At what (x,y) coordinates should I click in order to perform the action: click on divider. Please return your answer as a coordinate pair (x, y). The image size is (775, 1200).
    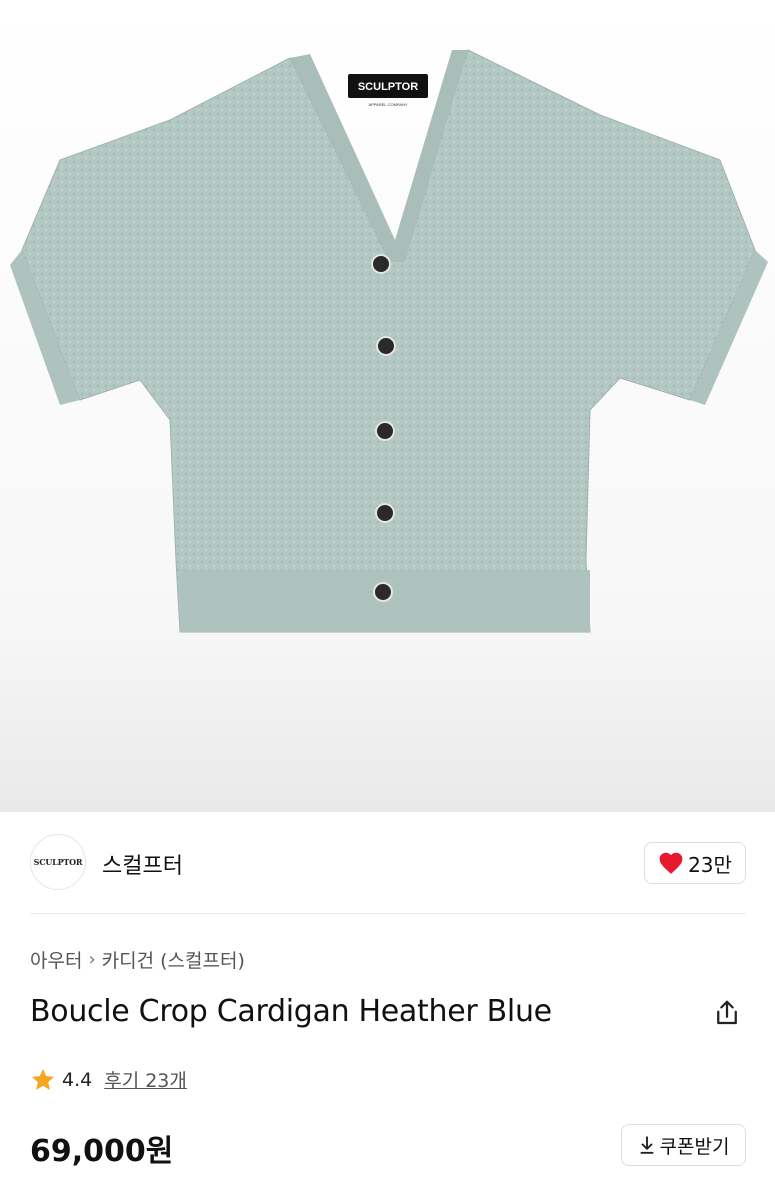
    Looking at the image, I should click on (388, 913).